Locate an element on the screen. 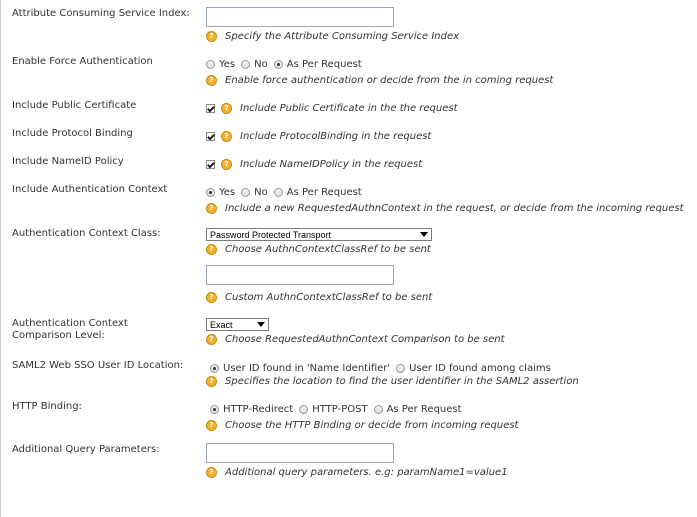  user-id-claims-label: User ID found among claims is located at coordinates (480, 368).